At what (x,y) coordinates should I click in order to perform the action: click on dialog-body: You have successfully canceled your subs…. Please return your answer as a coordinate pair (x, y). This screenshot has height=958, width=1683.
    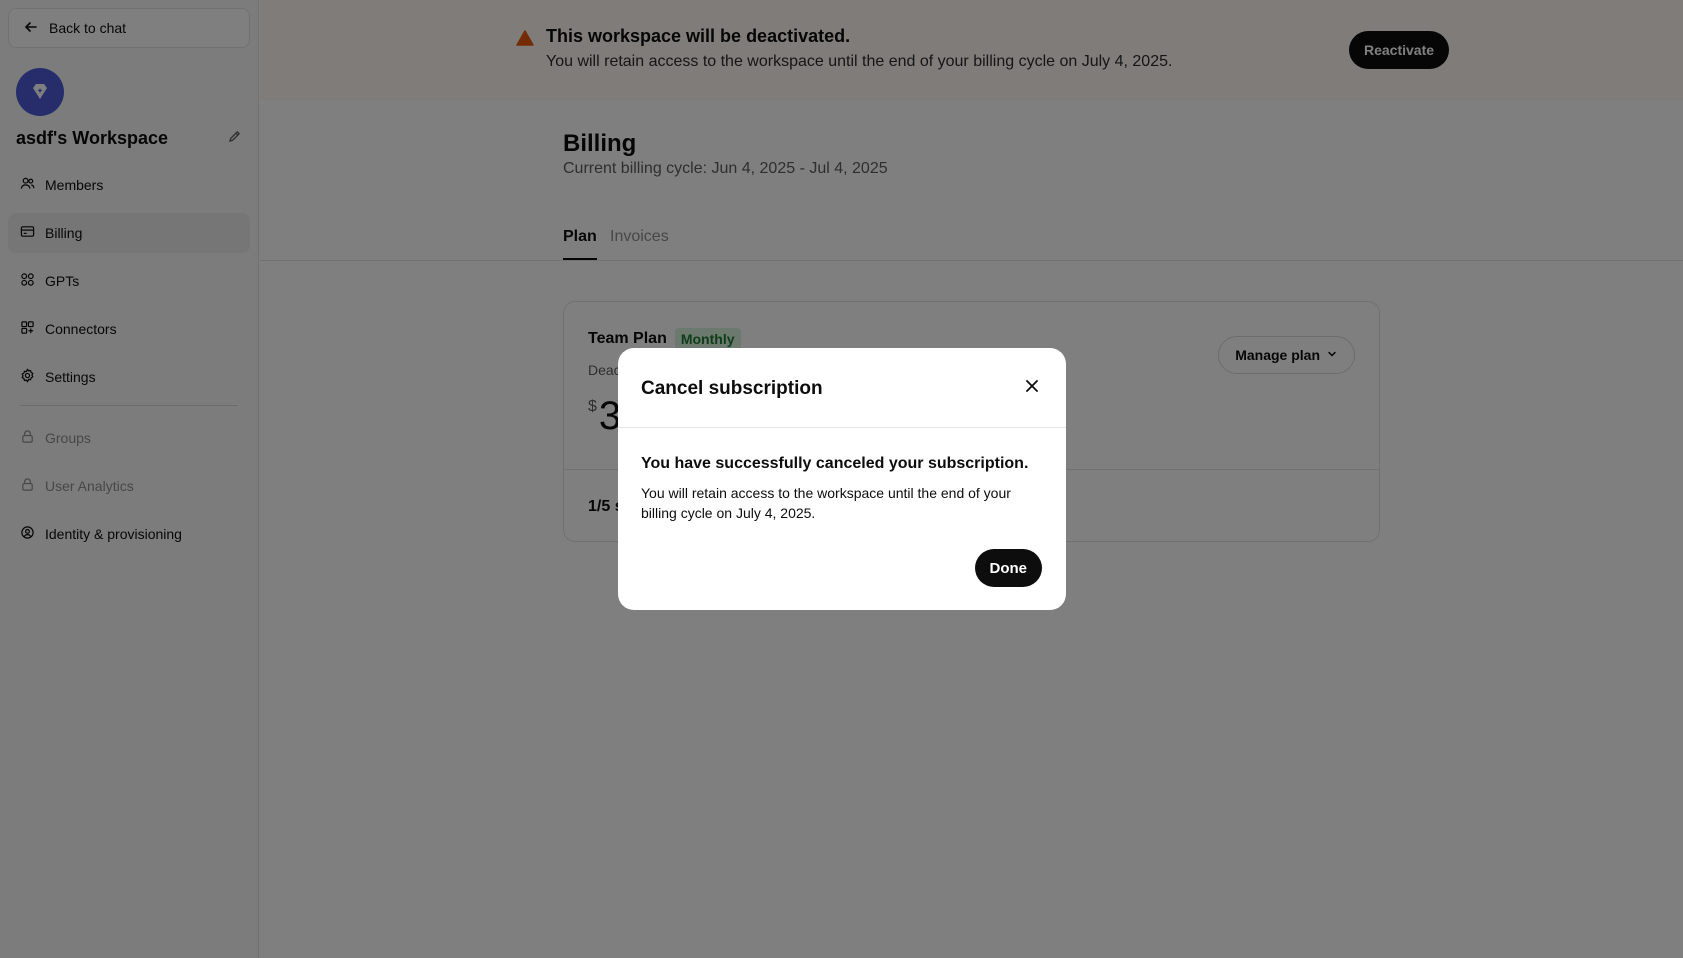
    Looking at the image, I should click on (842, 475).